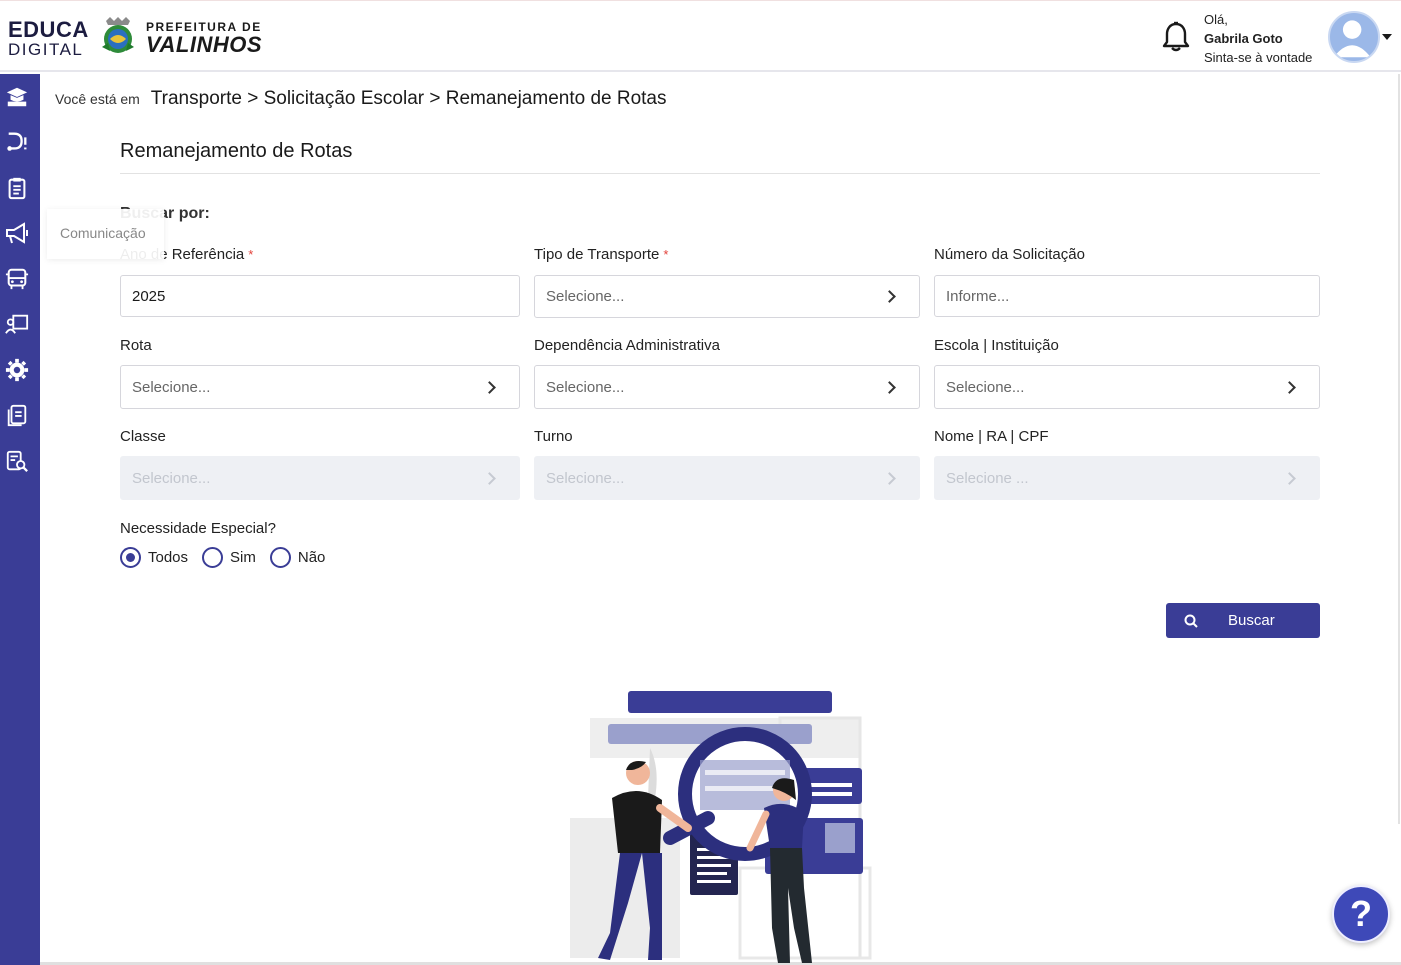 This screenshot has width=1401, height=965. What do you see at coordinates (17, 324) in the screenshot?
I see `teacher-board-icon` at bounding box center [17, 324].